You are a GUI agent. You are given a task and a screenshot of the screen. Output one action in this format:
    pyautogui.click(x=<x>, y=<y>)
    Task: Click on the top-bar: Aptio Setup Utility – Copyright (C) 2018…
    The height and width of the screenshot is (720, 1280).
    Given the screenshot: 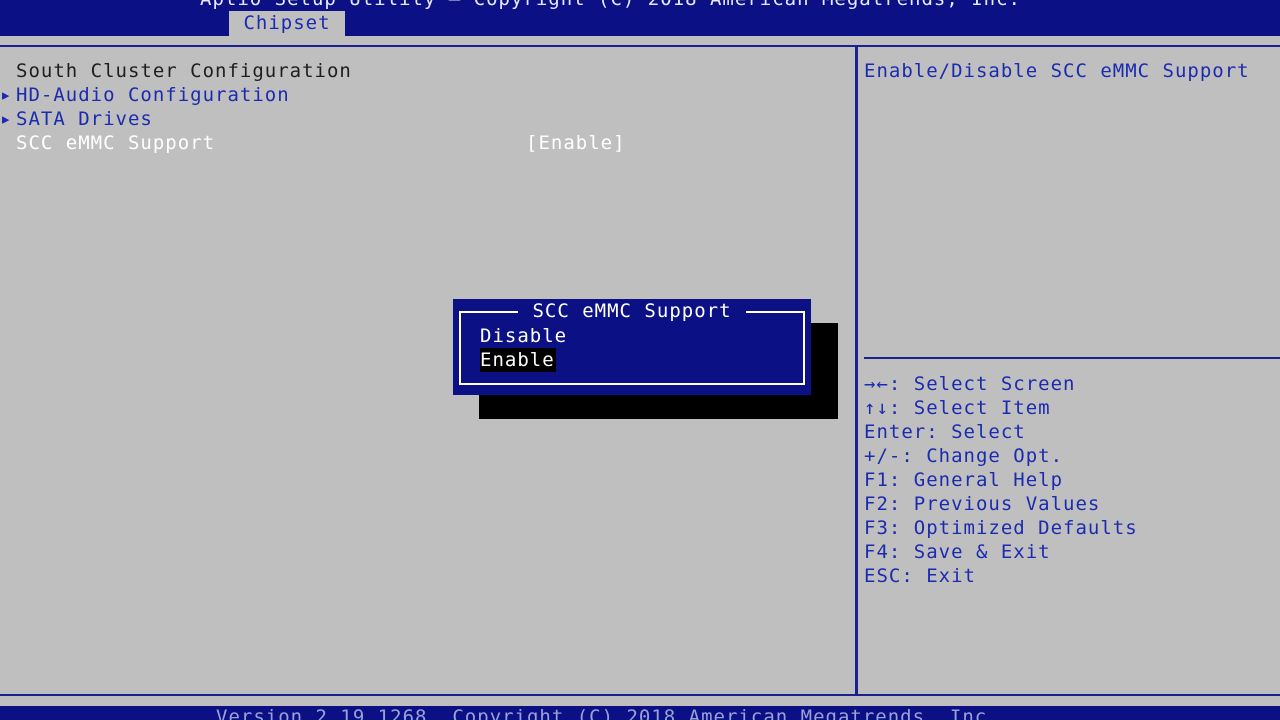 What is the action you would take?
    pyautogui.click(x=640, y=18)
    